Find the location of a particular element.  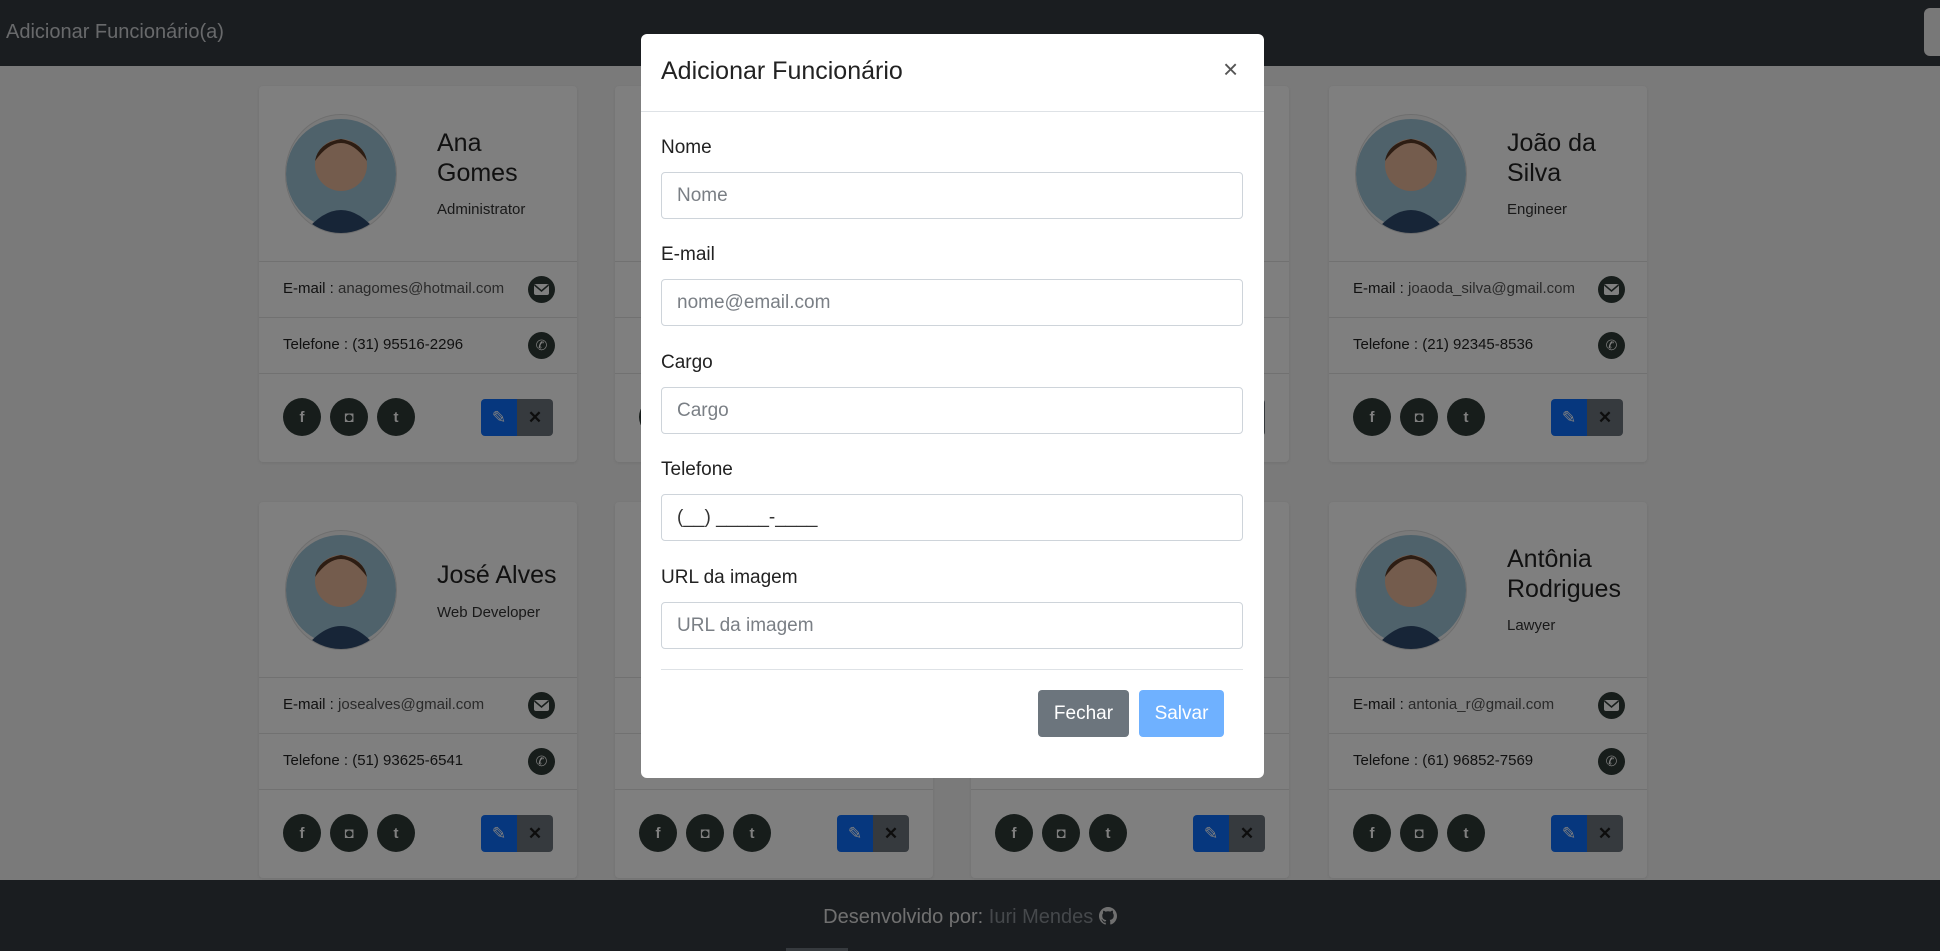

role-label: Cargo is located at coordinates (687, 362).